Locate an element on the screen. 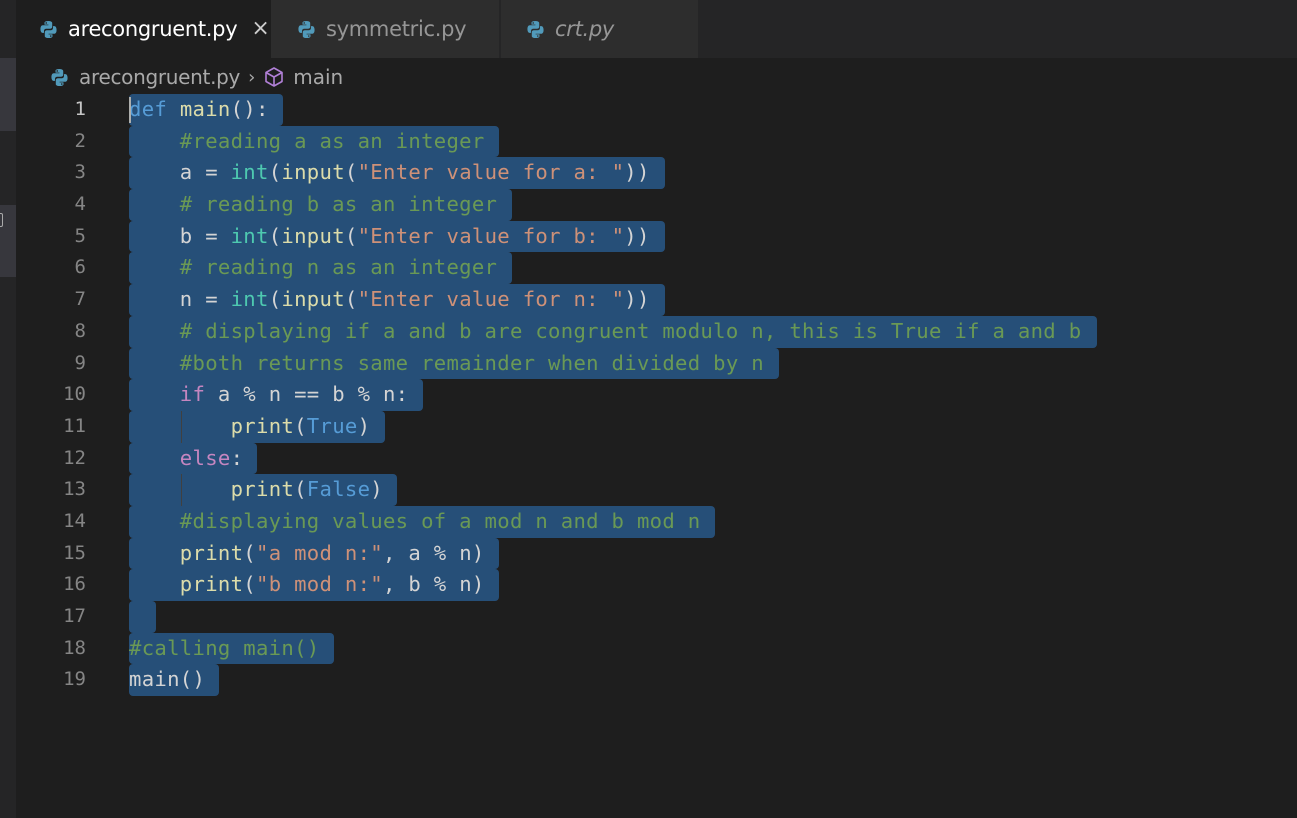 Image resolution: width=1297 pixels, height=818 pixels. token-cmt: #calling main() is located at coordinates (224, 647).